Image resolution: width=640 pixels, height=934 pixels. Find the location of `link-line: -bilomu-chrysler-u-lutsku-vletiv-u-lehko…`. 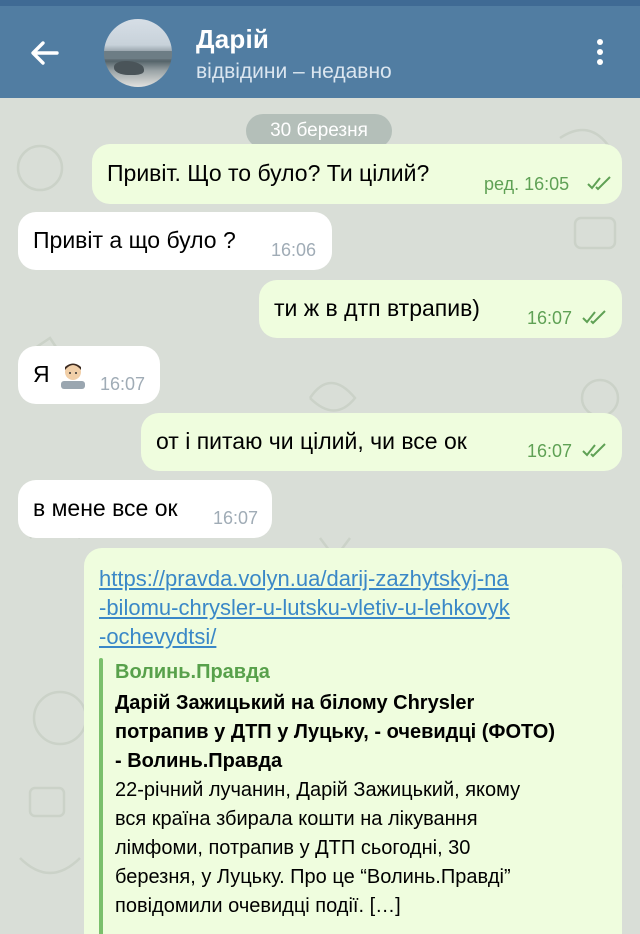

link-line: -bilomu-chrysler-u-lutsku-vletiv-u-lehko… is located at coordinates (349, 607).